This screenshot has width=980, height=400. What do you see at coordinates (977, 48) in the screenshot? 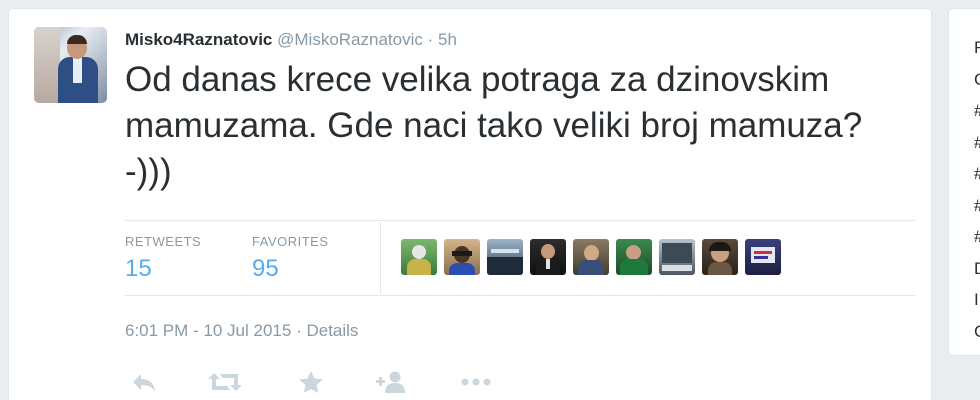
I see `sidebar-item: F` at bounding box center [977, 48].